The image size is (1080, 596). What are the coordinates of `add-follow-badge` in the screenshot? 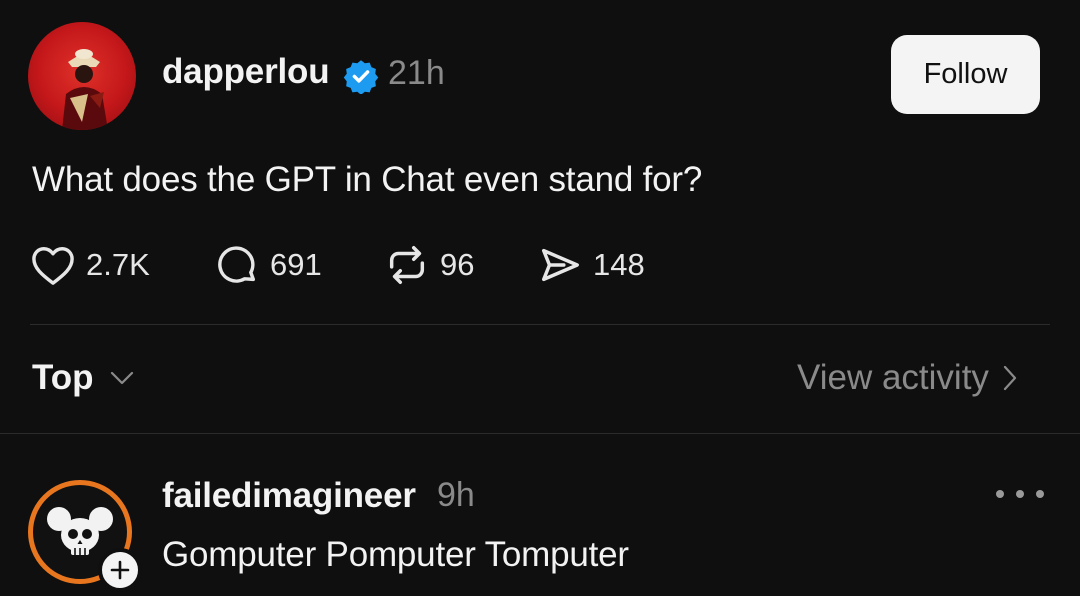 It's located at (120, 570).